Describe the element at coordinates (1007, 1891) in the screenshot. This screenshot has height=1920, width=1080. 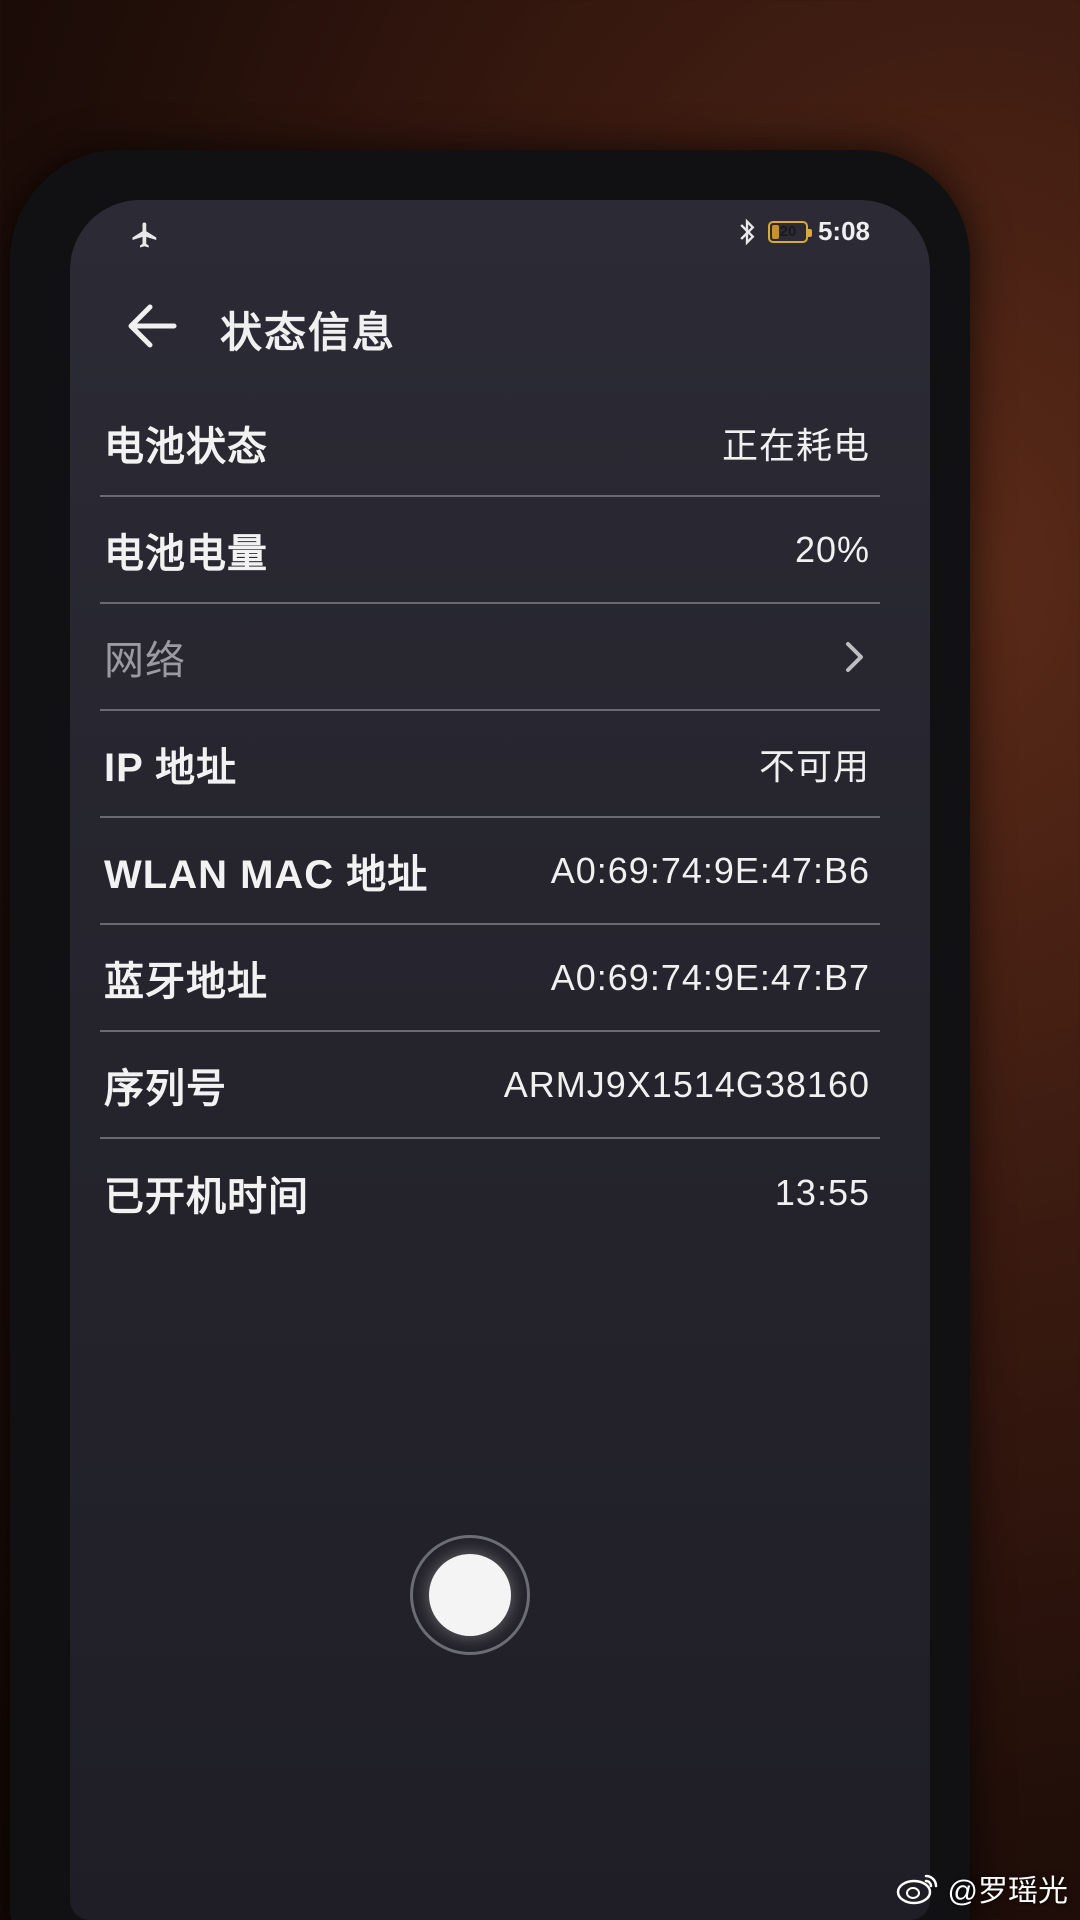
I see `watermark-text: @罗瑶光` at that location.